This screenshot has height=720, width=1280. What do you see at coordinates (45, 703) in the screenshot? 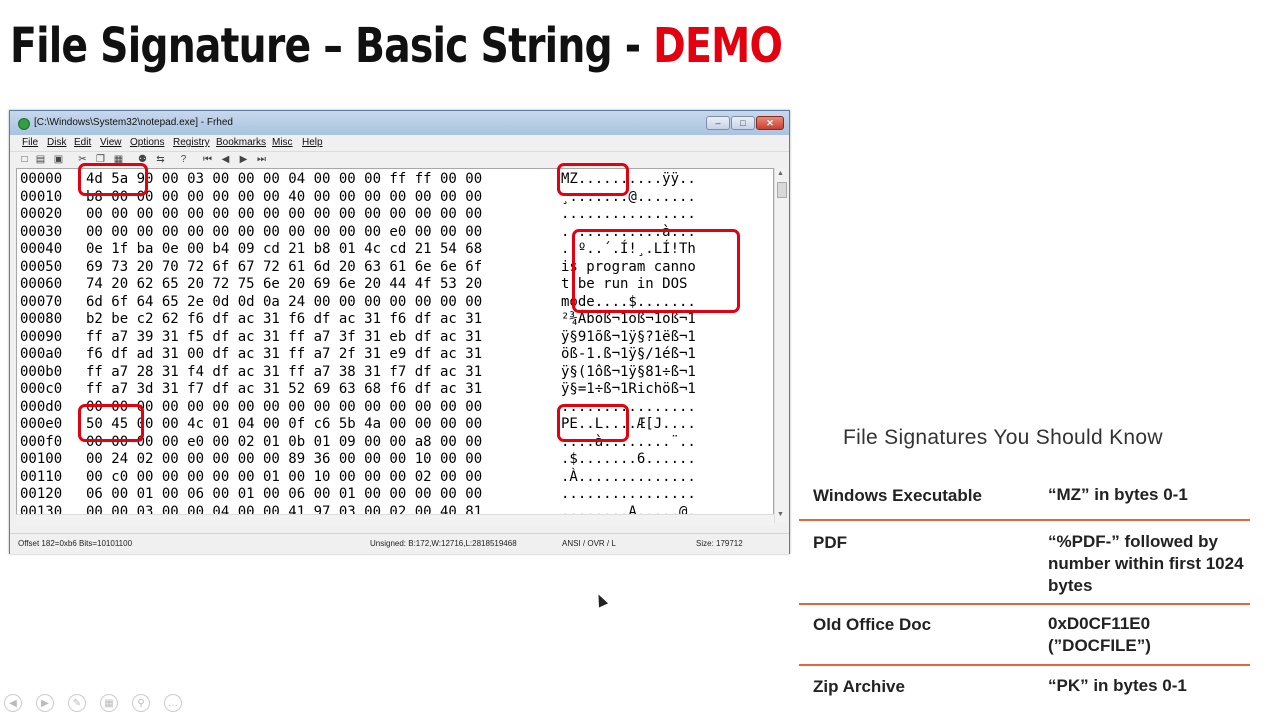
I see `next-slide-icon: ▶` at bounding box center [45, 703].